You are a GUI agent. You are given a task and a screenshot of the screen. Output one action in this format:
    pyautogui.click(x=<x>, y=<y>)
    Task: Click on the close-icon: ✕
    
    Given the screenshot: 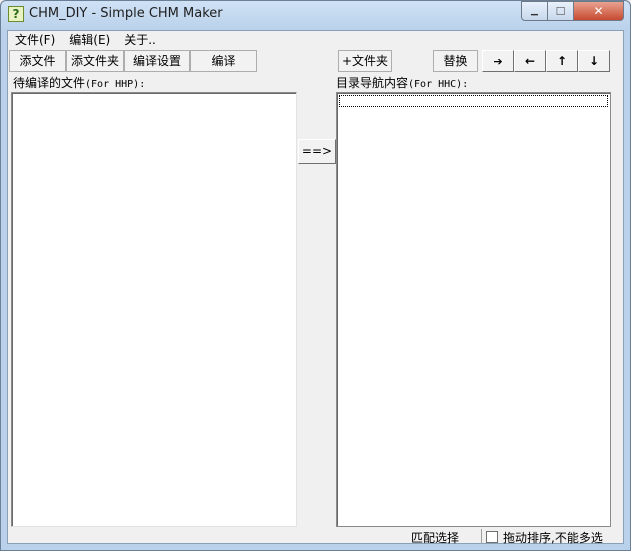 What is the action you would take?
    pyautogui.click(x=598, y=11)
    